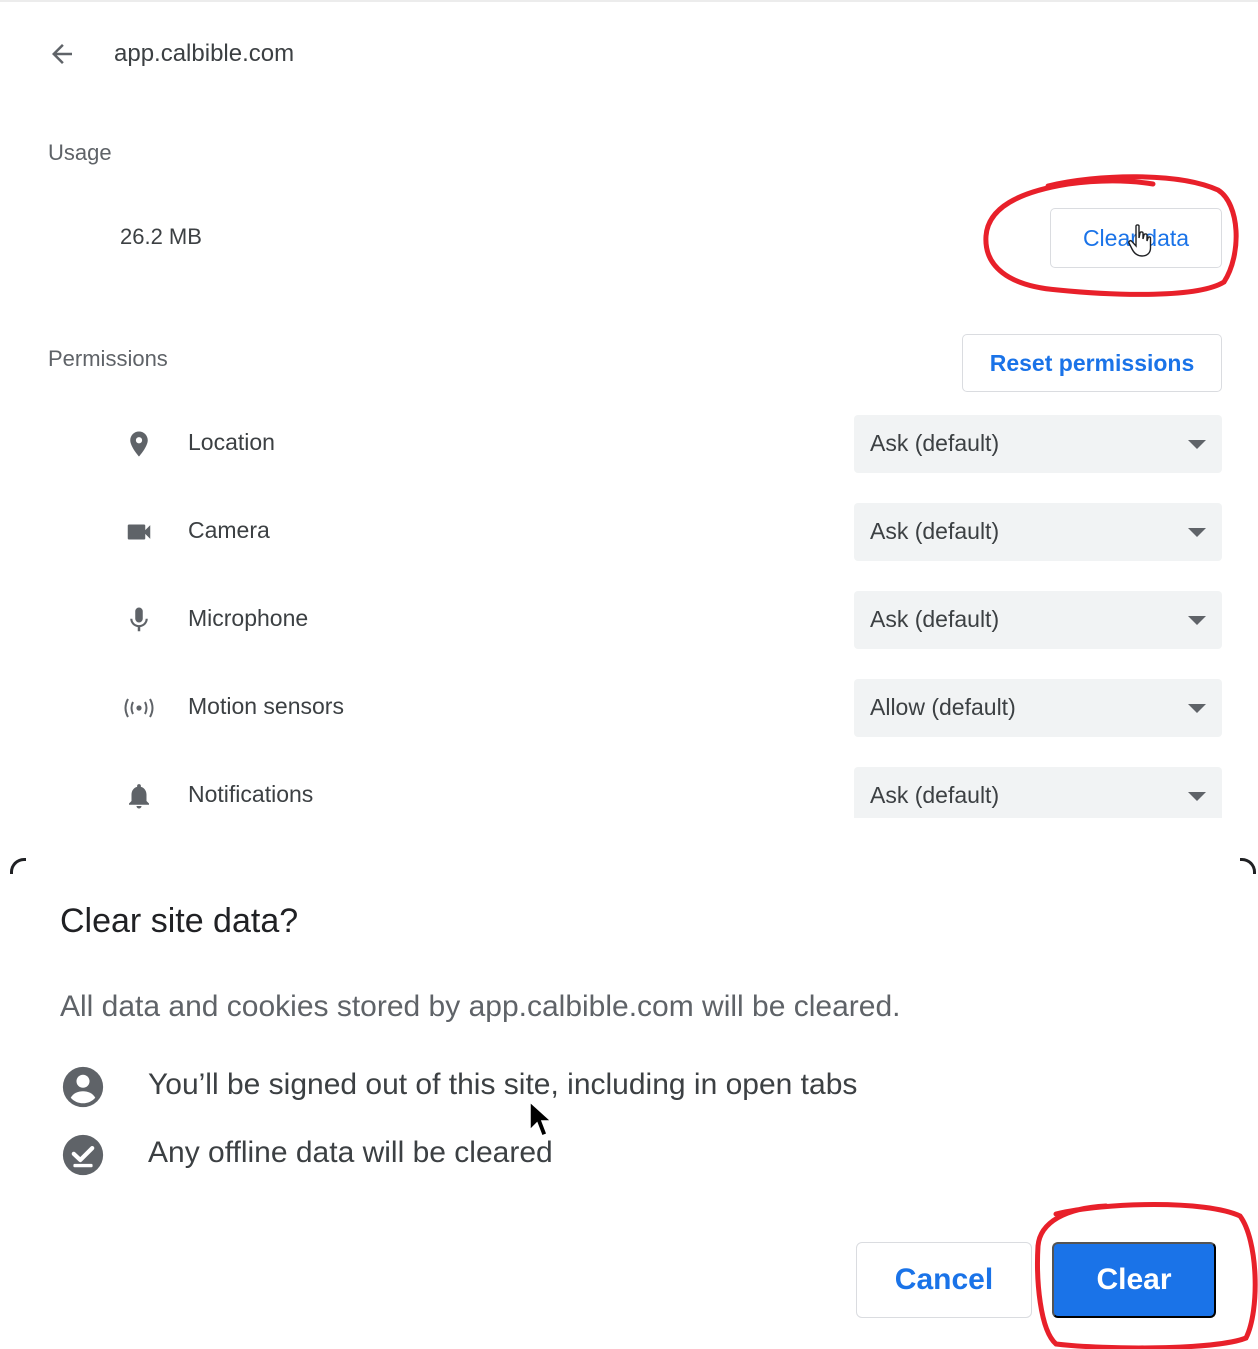 This screenshot has height=1349, width=1258. What do you see at coordinates (139, 796) in the screenshot?
I see `bell-icon` at bounding box center [139, 796].